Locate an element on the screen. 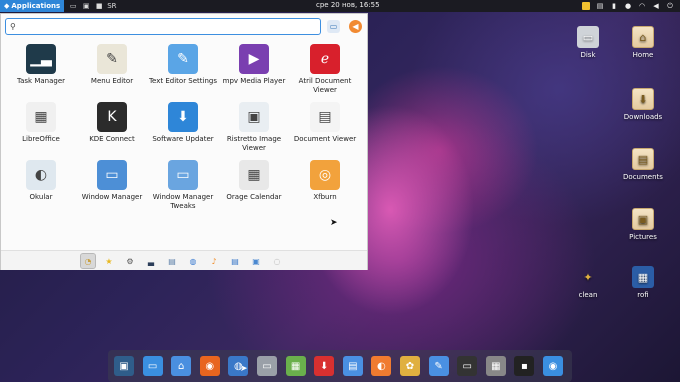 The height and width of the screenshot is (382, 680). show-desktop-icon: ▭ is located at coordinates (73, 6).